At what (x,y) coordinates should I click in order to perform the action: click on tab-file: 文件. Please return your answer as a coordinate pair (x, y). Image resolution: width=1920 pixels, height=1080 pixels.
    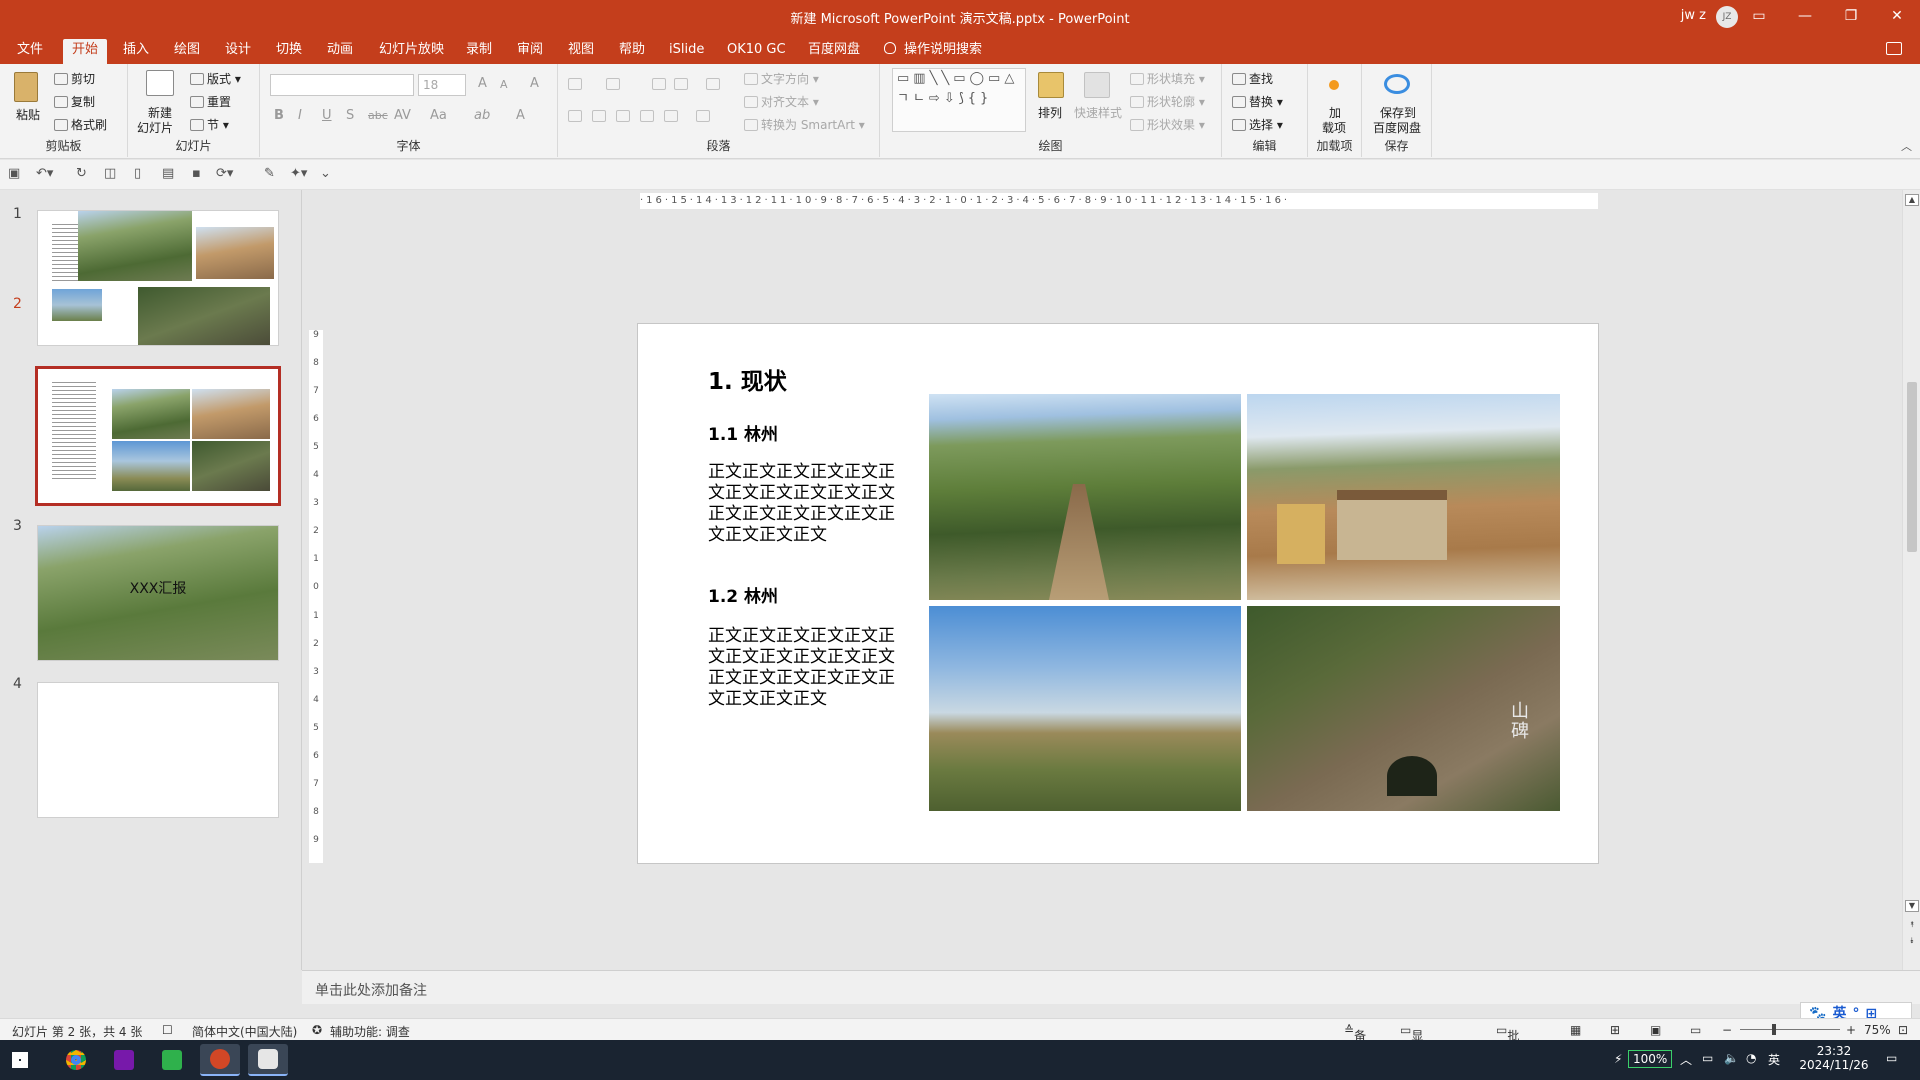
    Looking at the image, I should click on (30, 51).